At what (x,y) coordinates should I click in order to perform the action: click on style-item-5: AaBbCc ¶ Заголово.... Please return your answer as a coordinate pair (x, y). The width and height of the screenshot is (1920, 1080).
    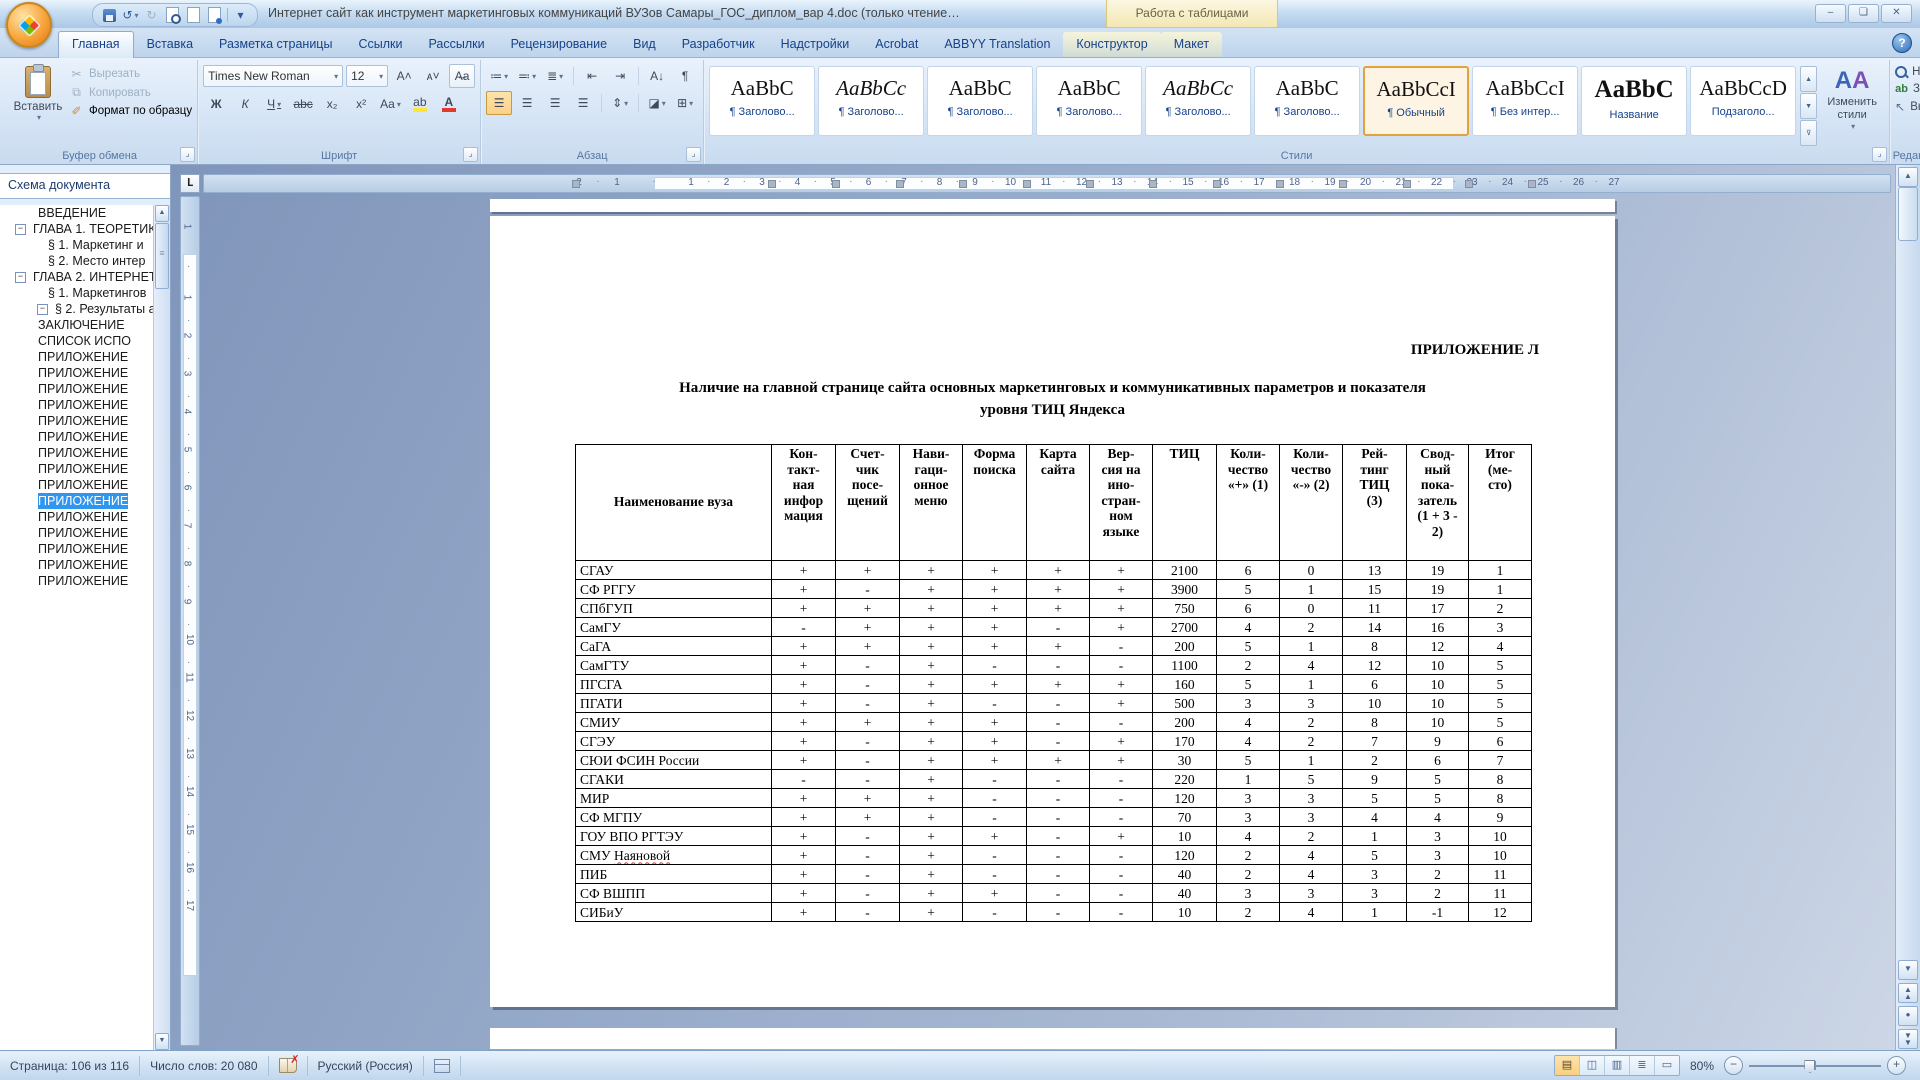
    Looking at the image, I should click on (1198, 101).